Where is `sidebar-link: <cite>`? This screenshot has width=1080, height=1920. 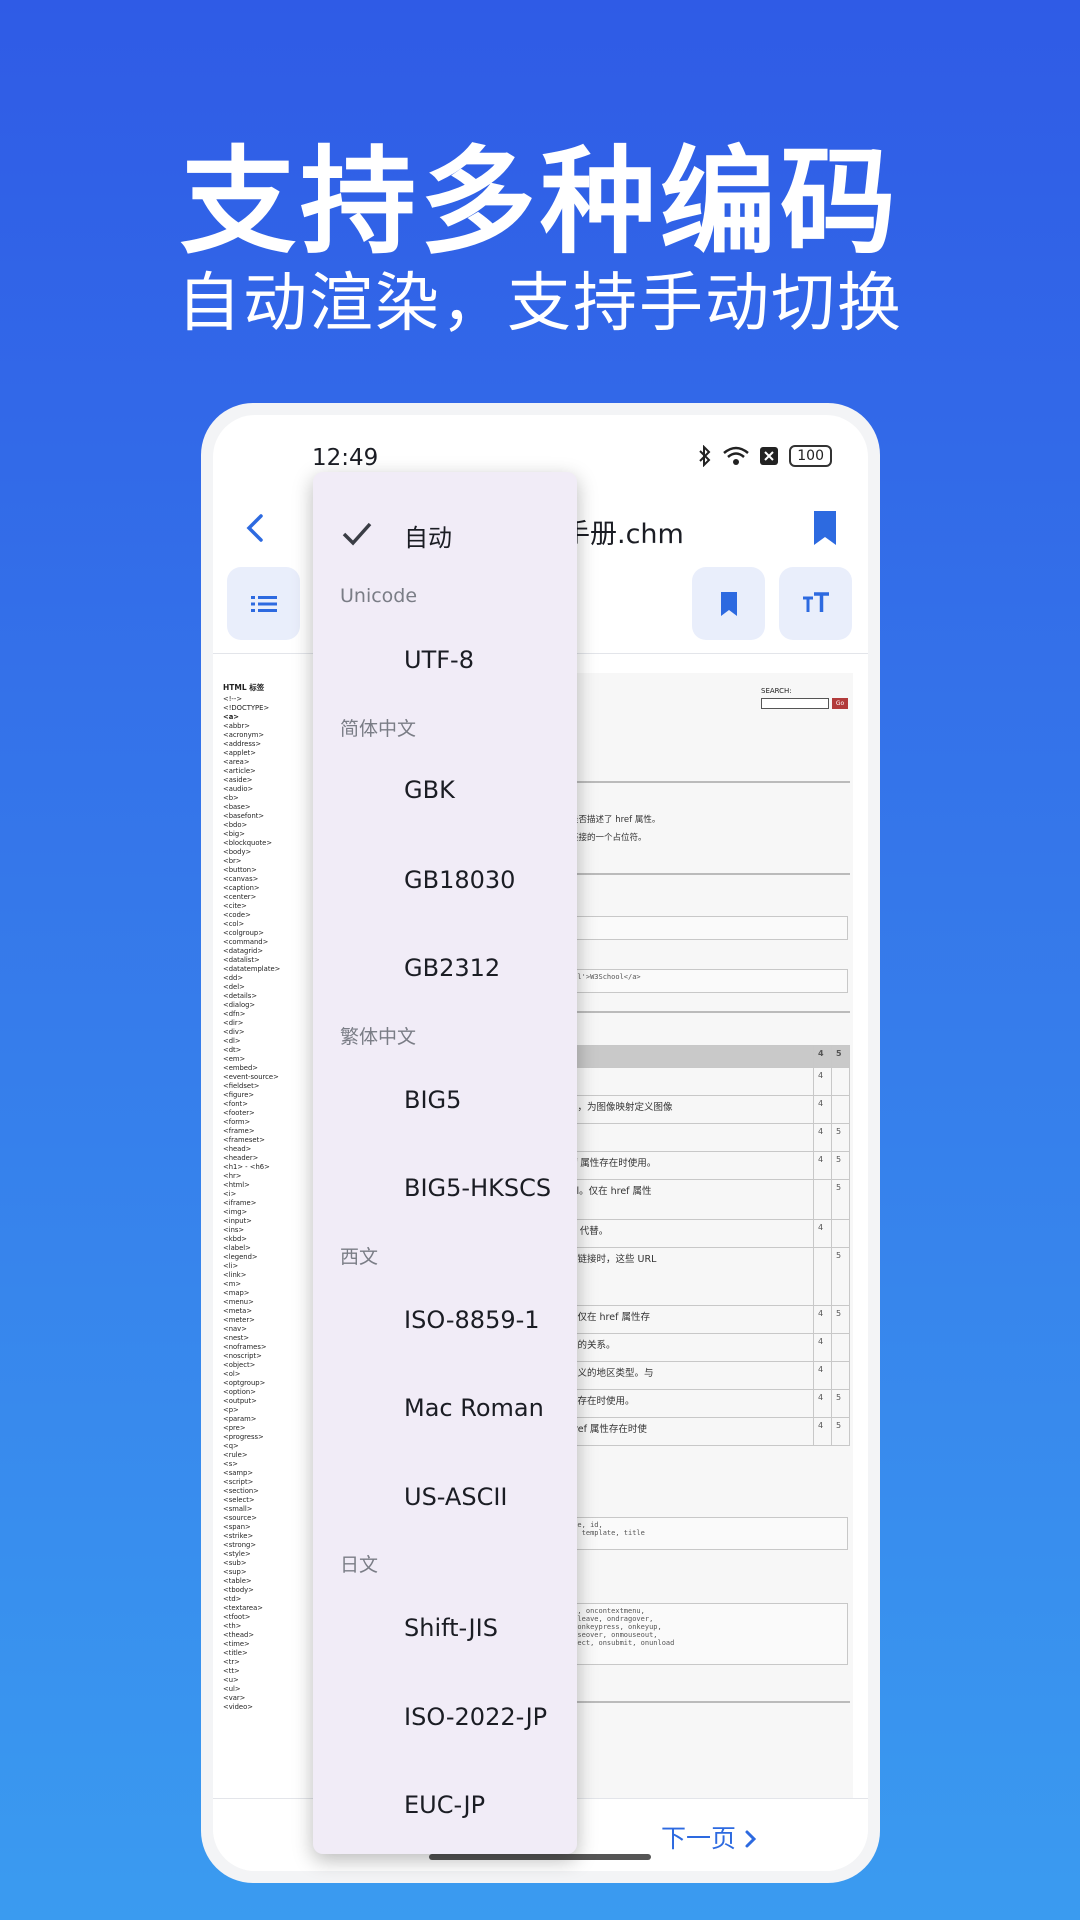
sidebar-link: <cite> is located at coordinates (263, 906).